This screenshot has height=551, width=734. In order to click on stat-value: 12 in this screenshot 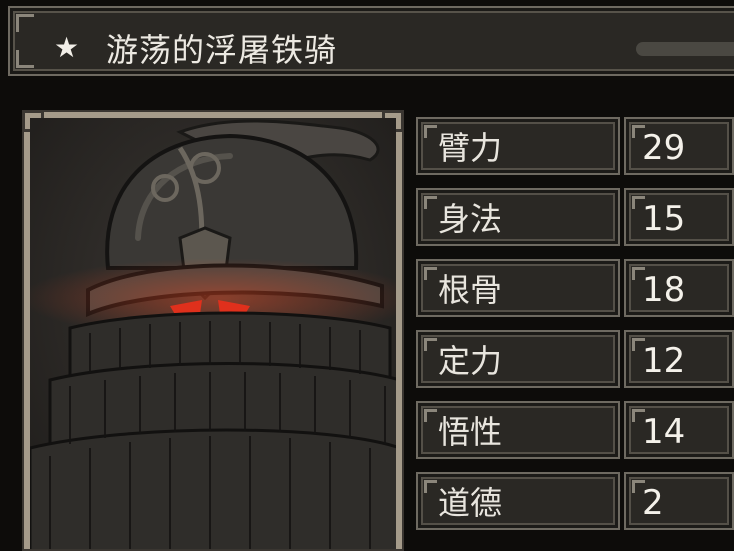, I will do `click(679, 359)`.